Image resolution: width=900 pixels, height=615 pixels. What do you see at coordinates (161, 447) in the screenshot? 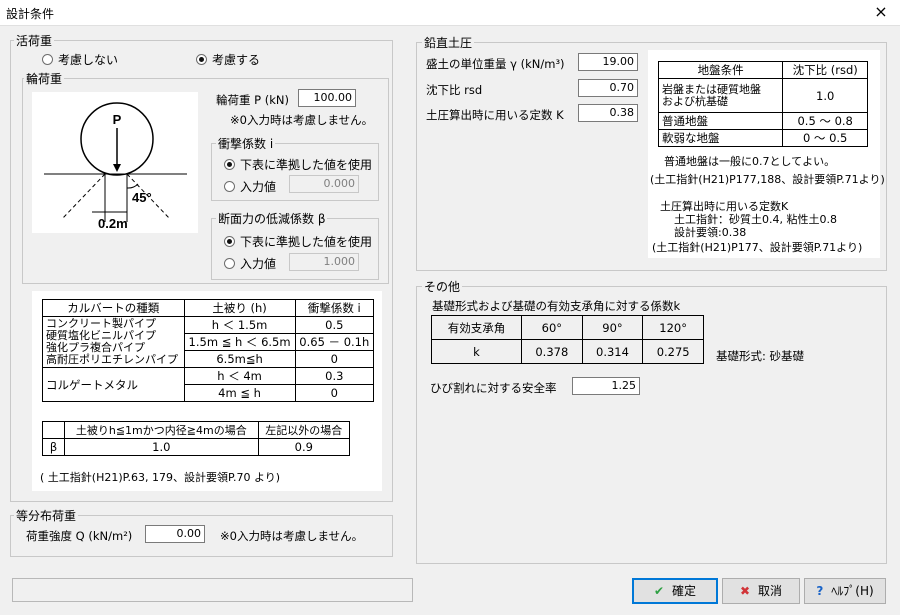
I see `beta-value-1: 1.0` at bounding box center [161, 447].